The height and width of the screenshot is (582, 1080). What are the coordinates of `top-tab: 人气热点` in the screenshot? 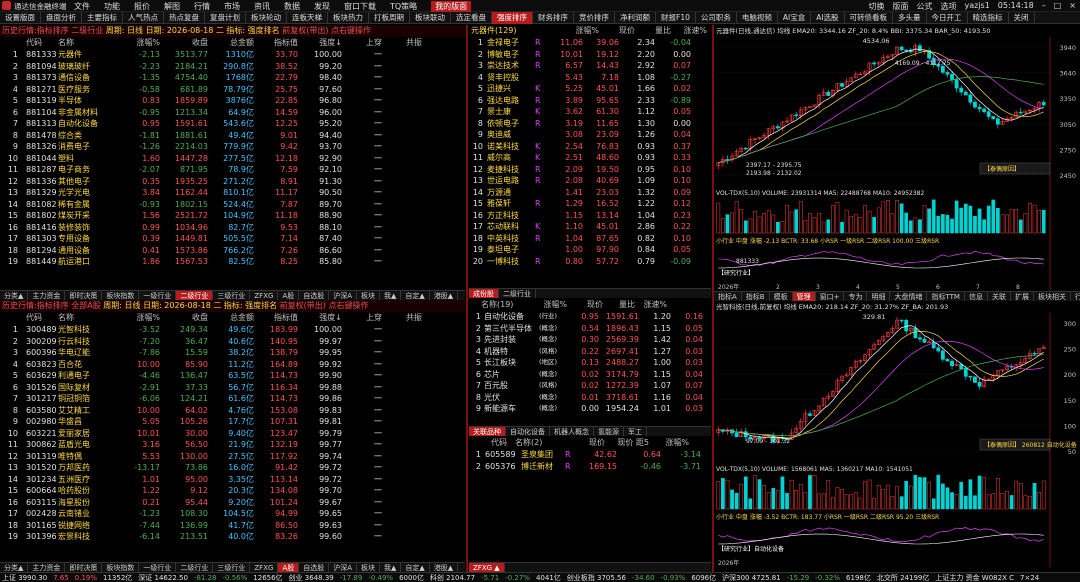 It's located at (143, 18).